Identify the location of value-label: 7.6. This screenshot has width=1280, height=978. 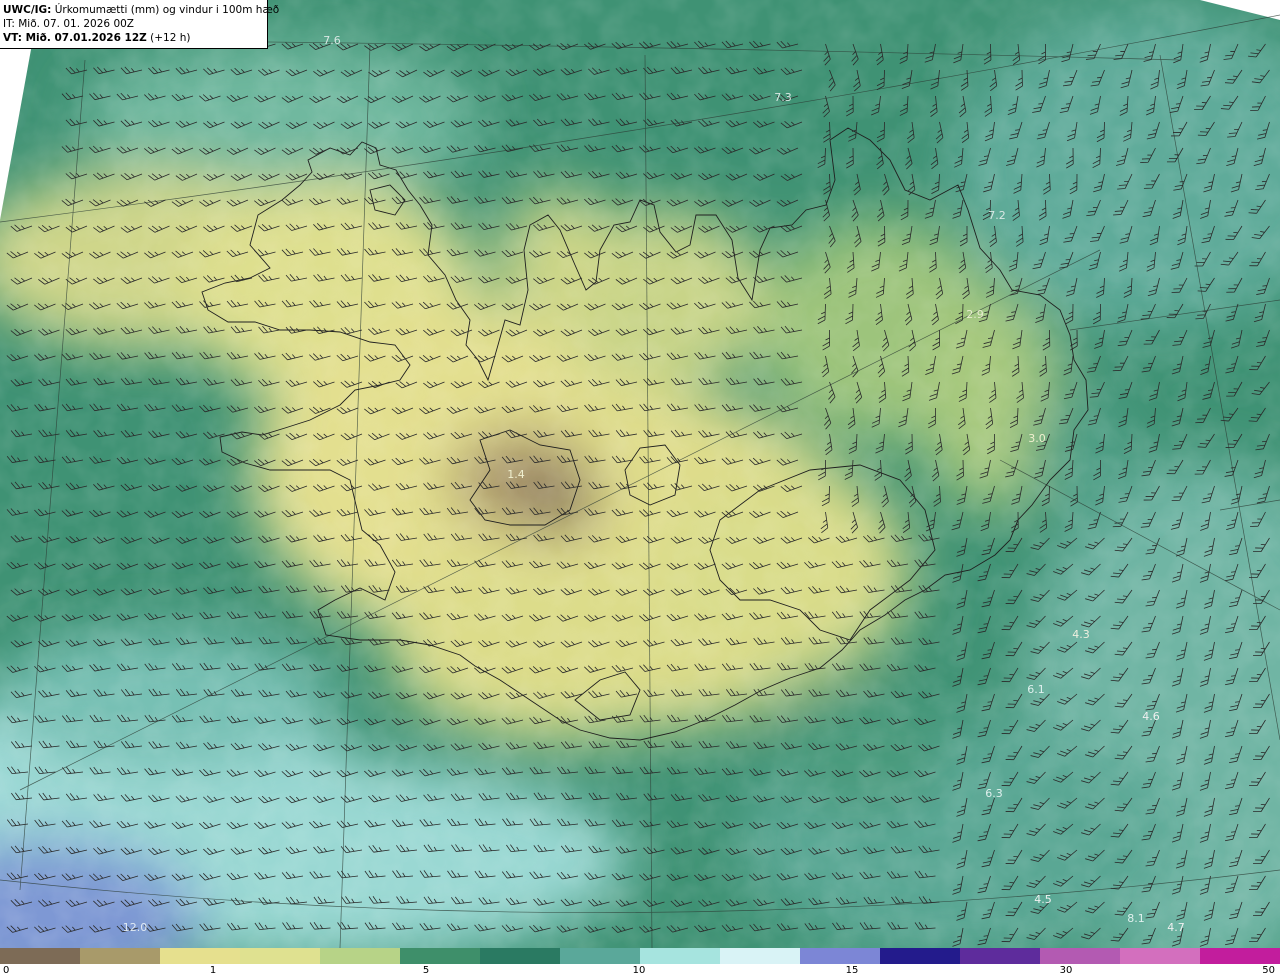
(332, 40).